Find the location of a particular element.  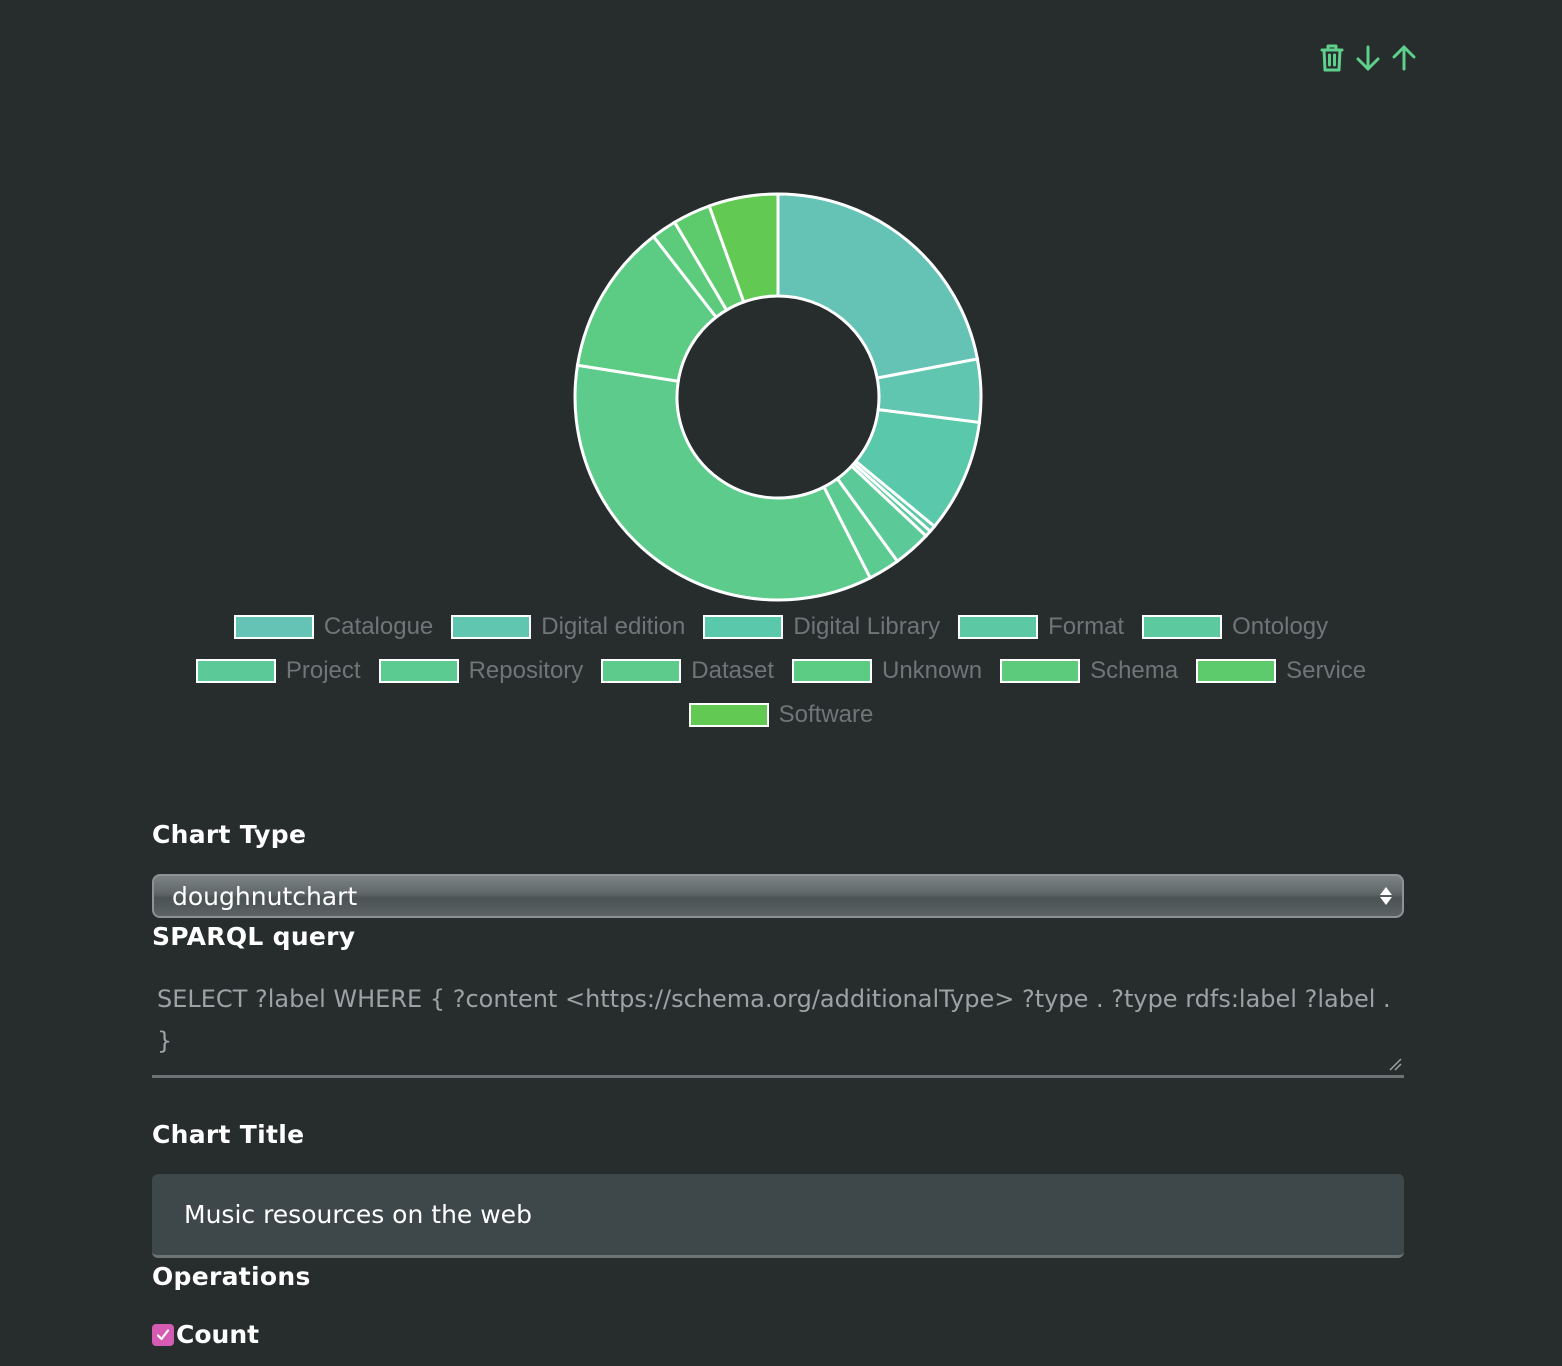

chart-toolbar is located at coordinates (1368, 58).